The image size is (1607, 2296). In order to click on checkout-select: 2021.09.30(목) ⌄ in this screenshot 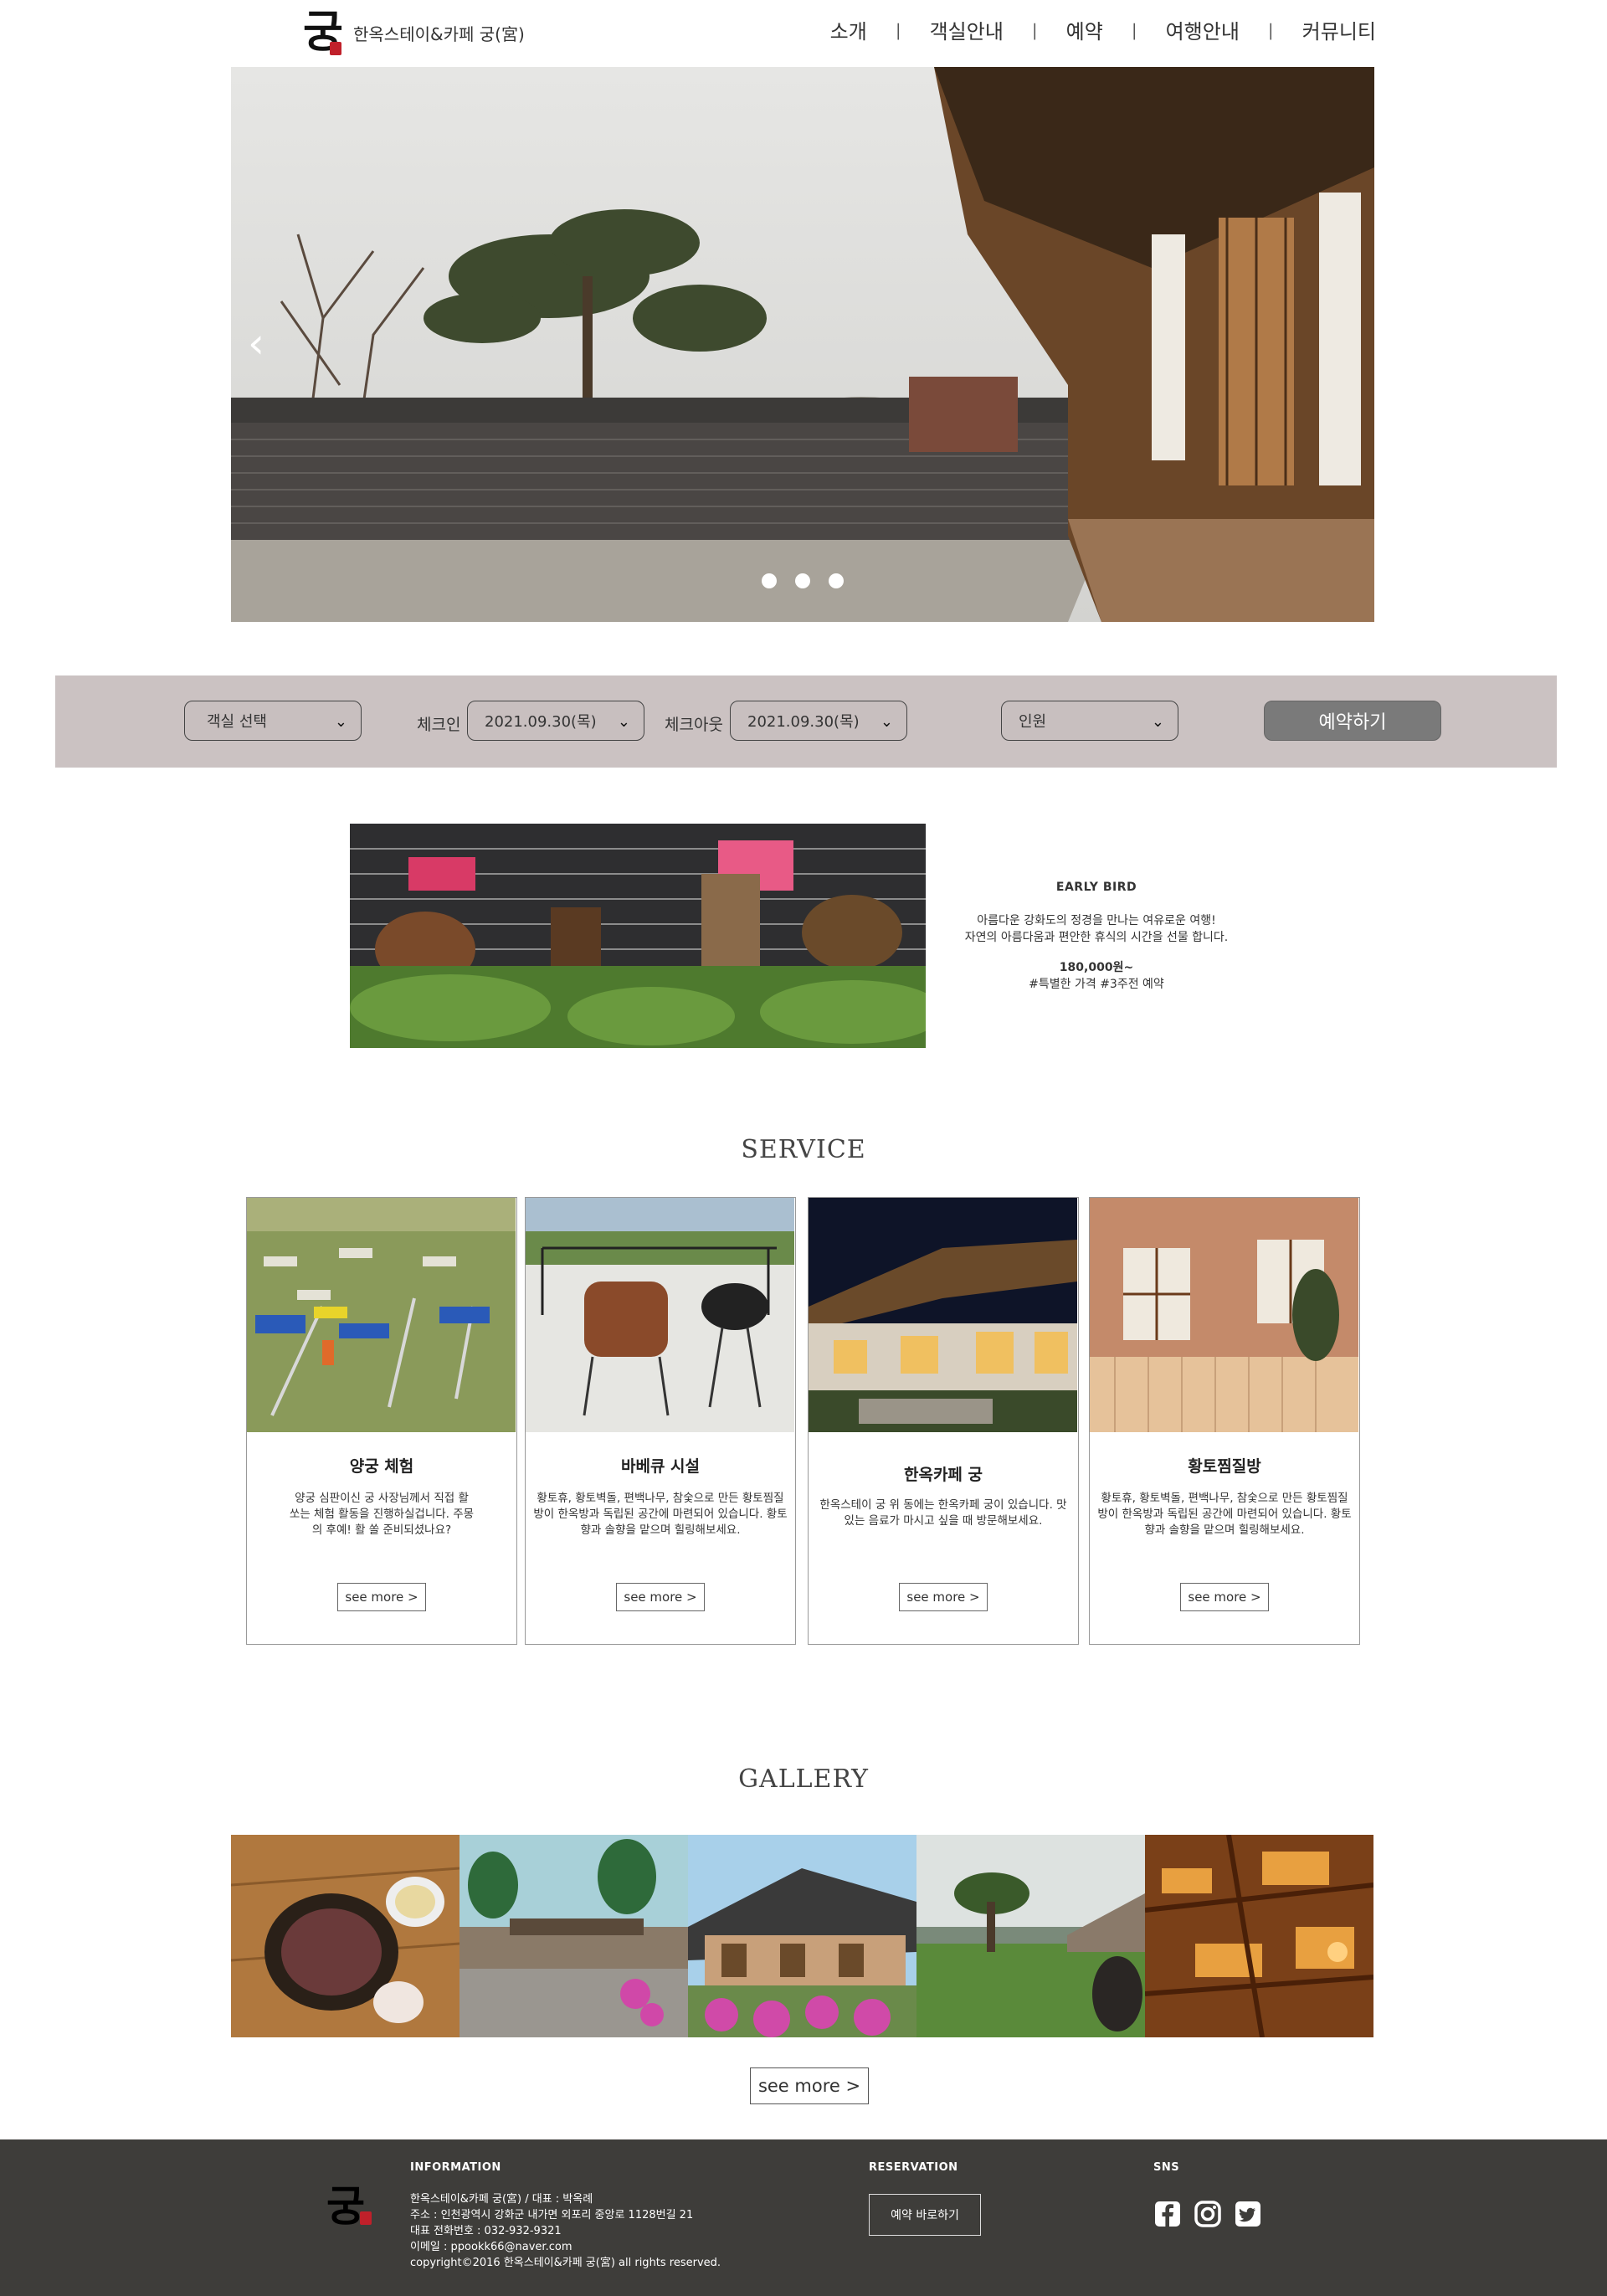, I will do `click(818, 721)`.